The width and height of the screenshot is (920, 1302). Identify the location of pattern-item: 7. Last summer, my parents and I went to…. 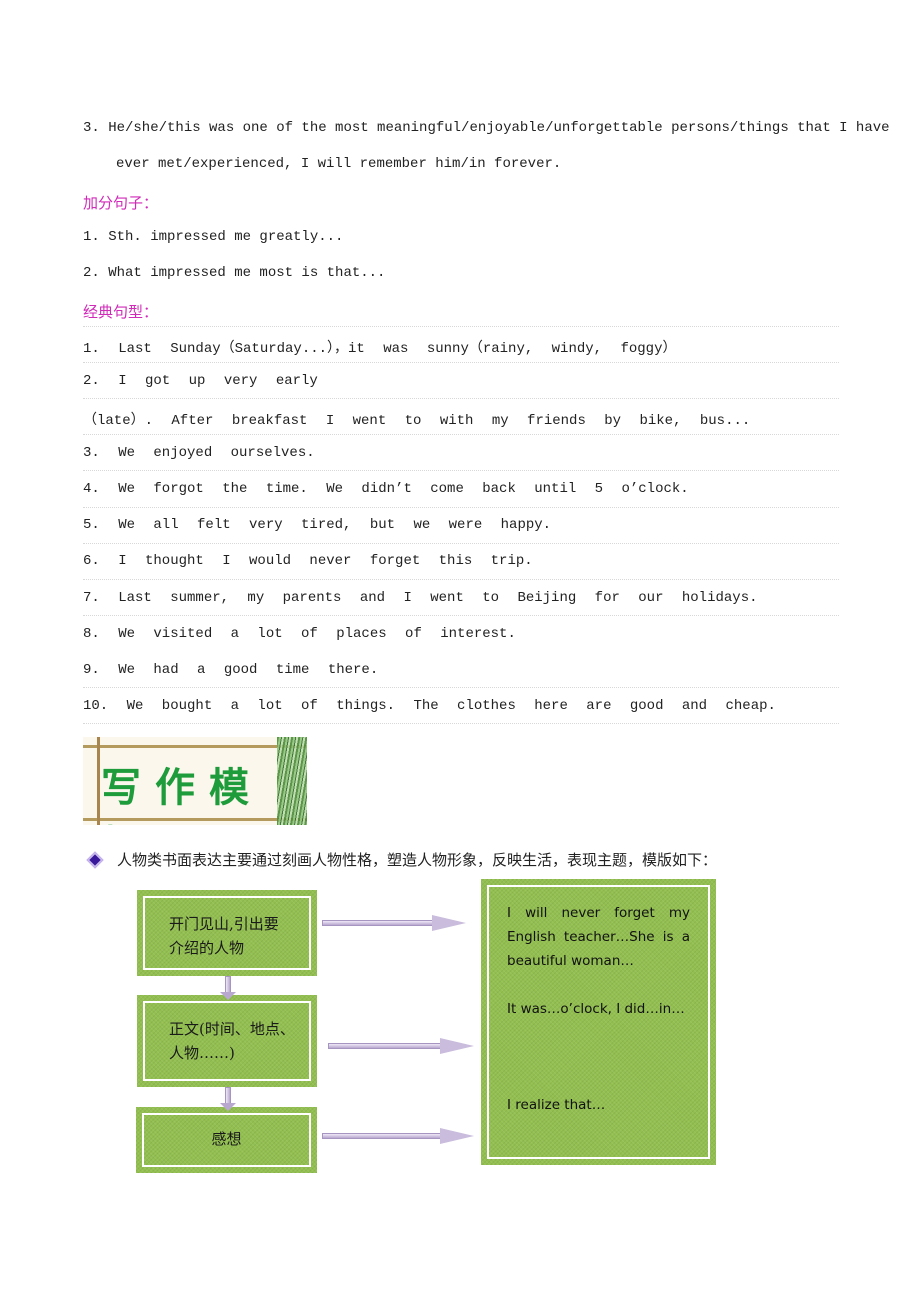
(420, 598).